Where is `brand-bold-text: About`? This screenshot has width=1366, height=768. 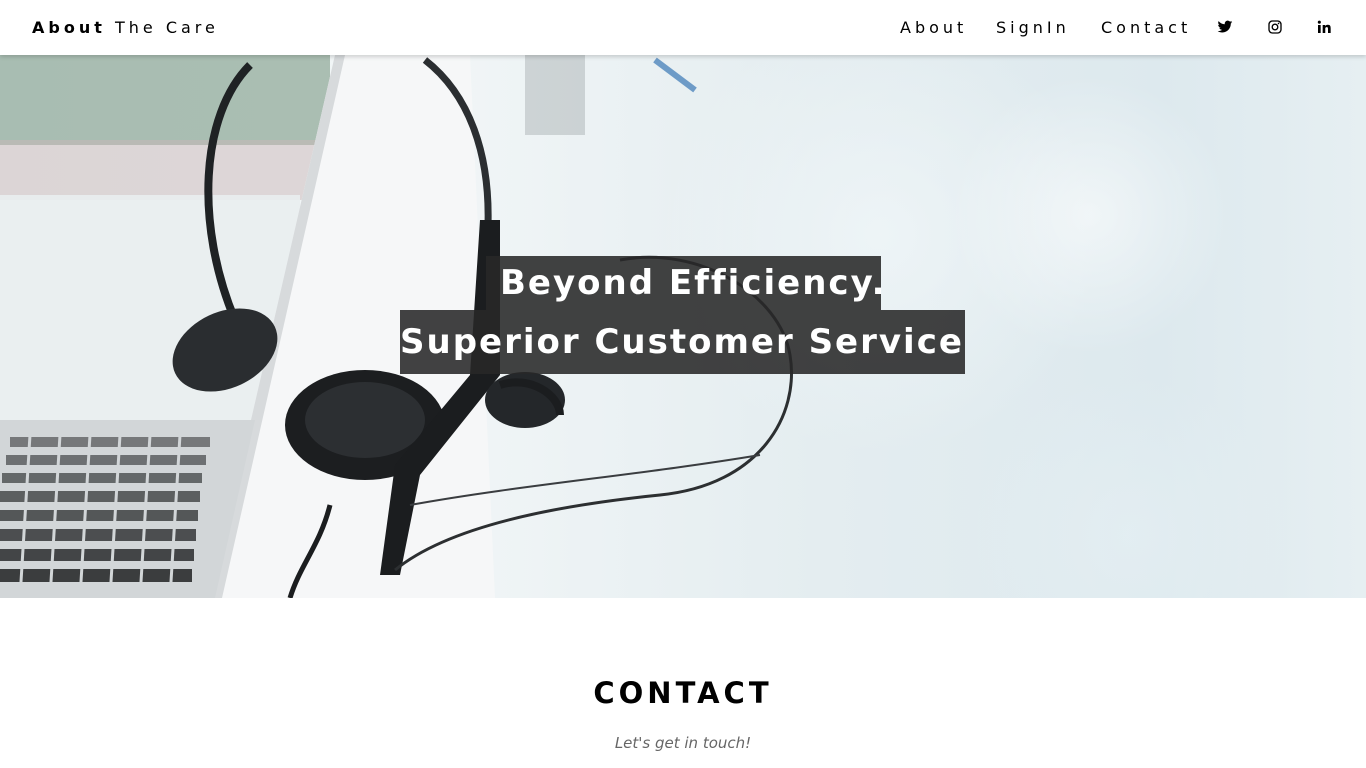
brand-bold-text: About is located at coordinates (69, 27).